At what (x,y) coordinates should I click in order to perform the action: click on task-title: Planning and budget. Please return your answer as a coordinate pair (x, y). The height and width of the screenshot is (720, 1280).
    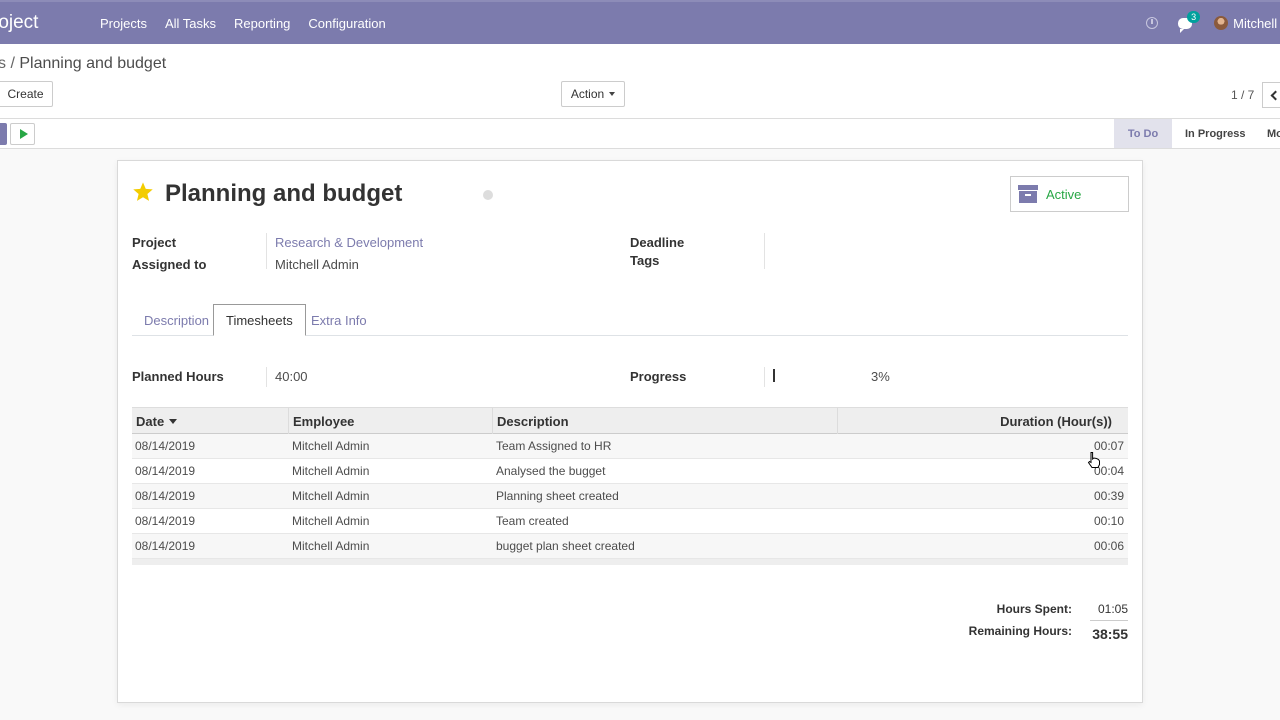
    Looking at the image, I should click on (283, 194).